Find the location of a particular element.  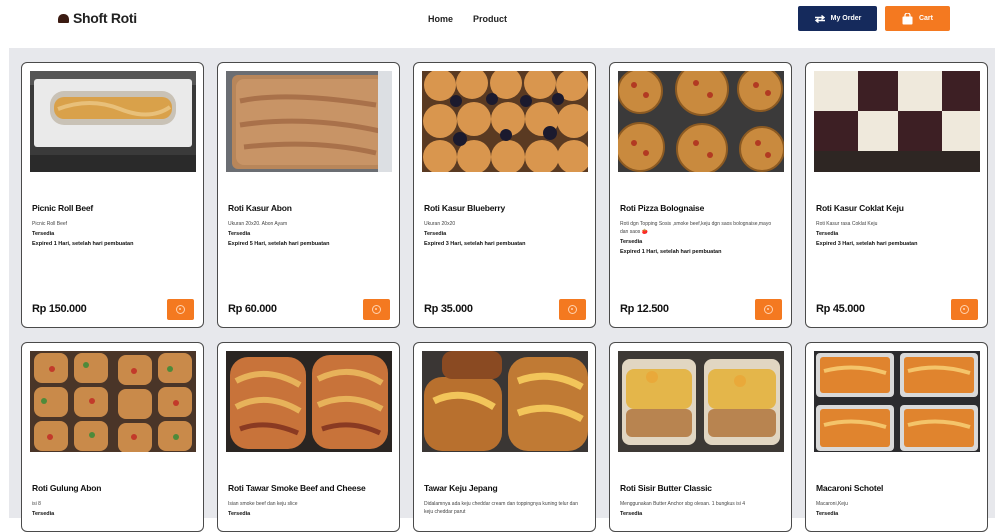

product-description: Roti Kasur rasa Coklat Keju is located at coordinates (847, 224).